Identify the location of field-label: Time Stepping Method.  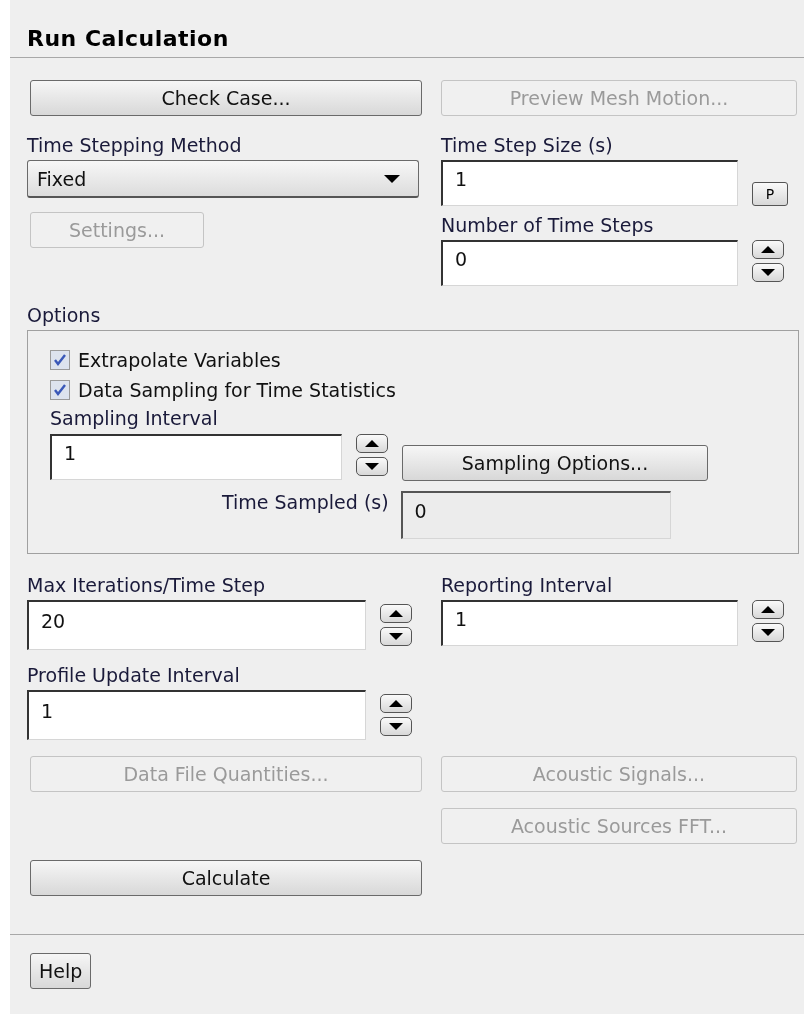
(134, 145).